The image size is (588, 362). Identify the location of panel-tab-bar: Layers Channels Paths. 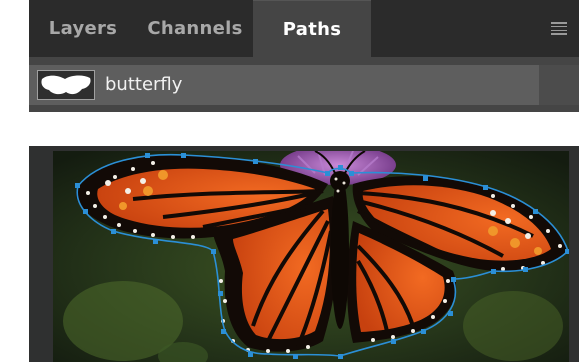
(304, 28).